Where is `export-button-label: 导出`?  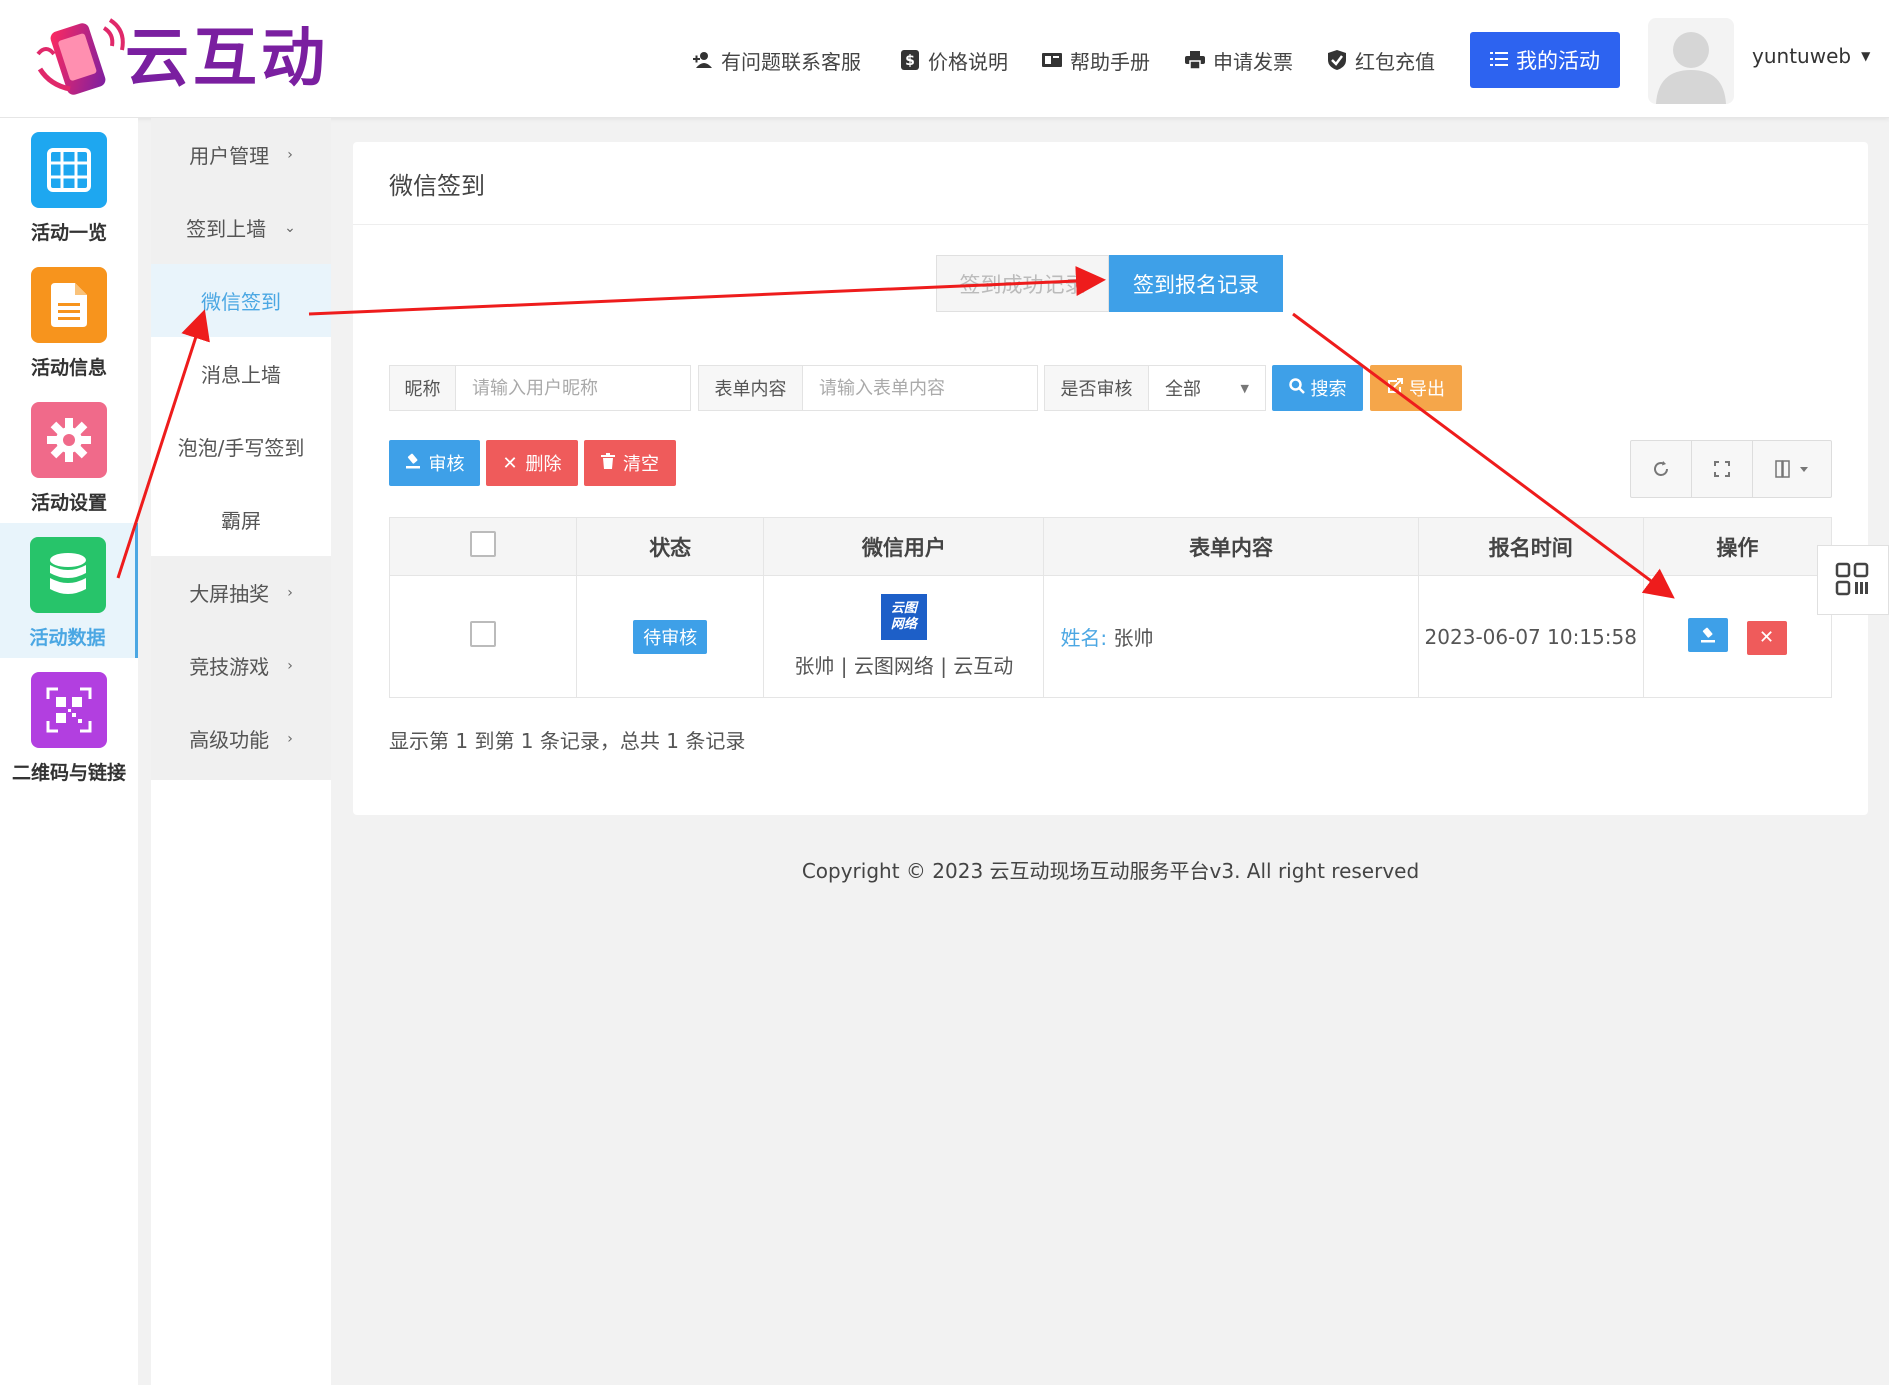
export-button-label: 导出 is located at coordinates (1427, 389).